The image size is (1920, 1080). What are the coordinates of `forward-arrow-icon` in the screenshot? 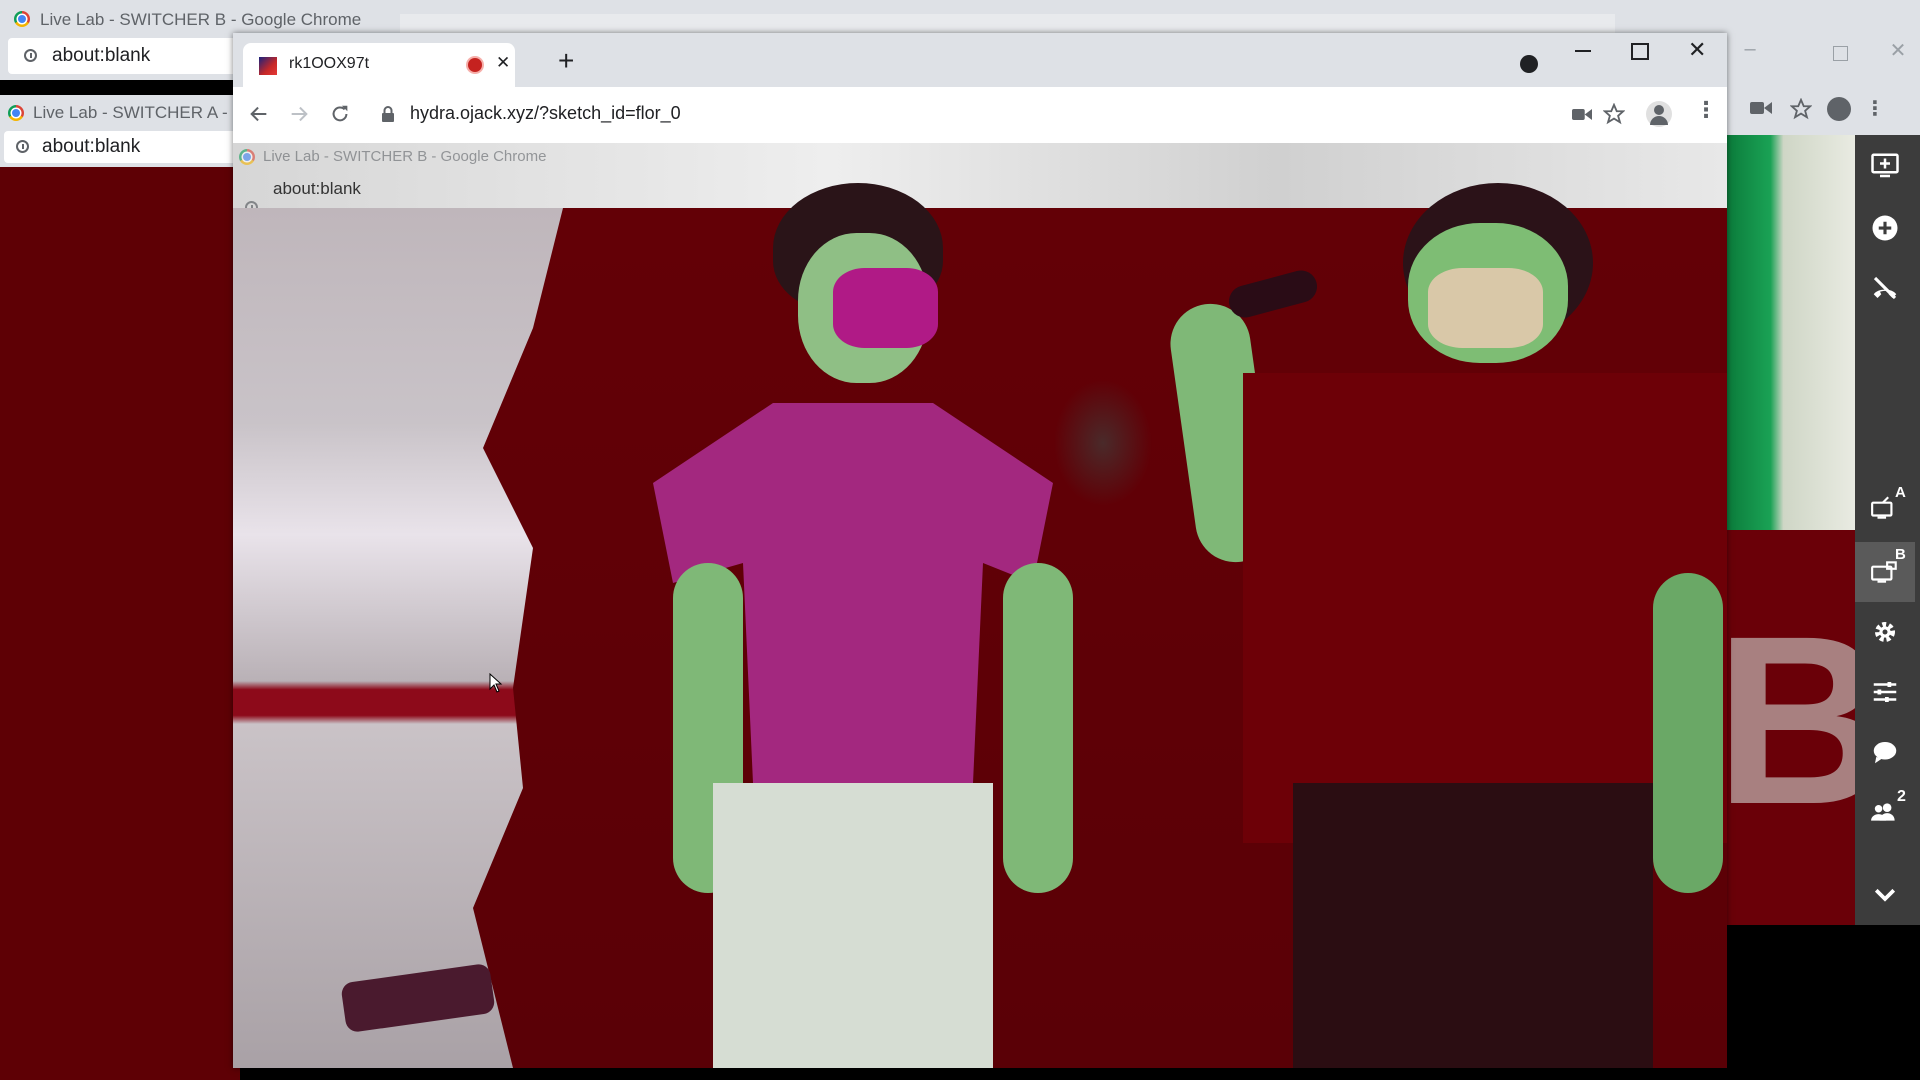 It's located at (299, 114).